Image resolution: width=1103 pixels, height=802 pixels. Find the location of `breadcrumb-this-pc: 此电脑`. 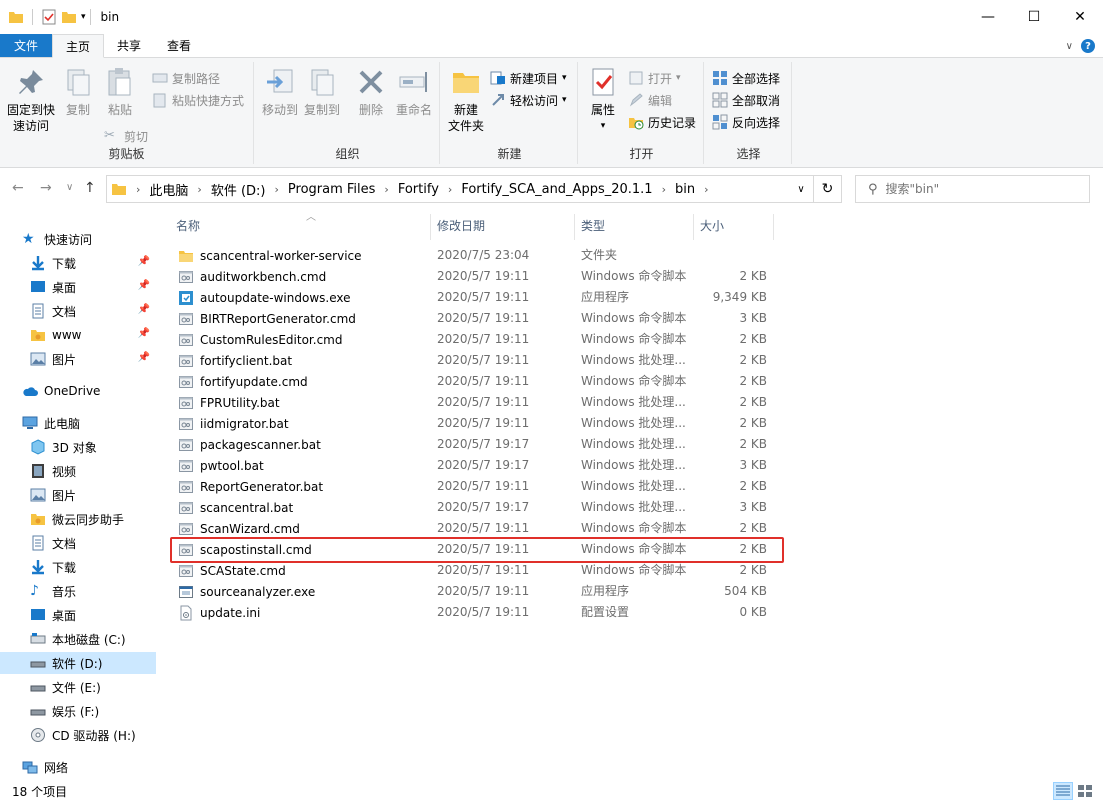

breadcrumb-this-pc: 此电脑 is located at coordinates (168, 189).